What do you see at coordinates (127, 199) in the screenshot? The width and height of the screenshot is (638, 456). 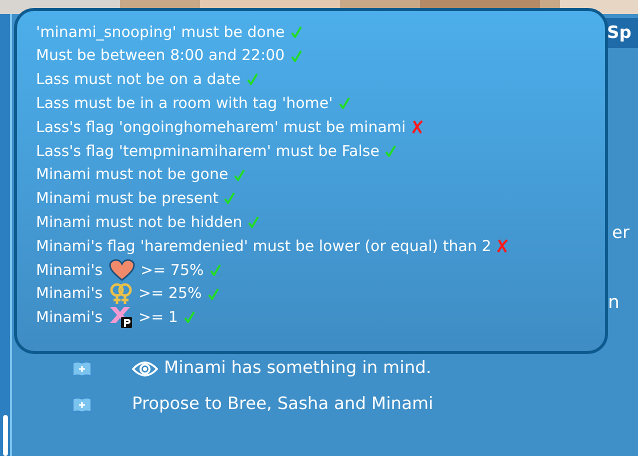 I see `condition-text: Minami must be present` at bounding box center [127, 199].